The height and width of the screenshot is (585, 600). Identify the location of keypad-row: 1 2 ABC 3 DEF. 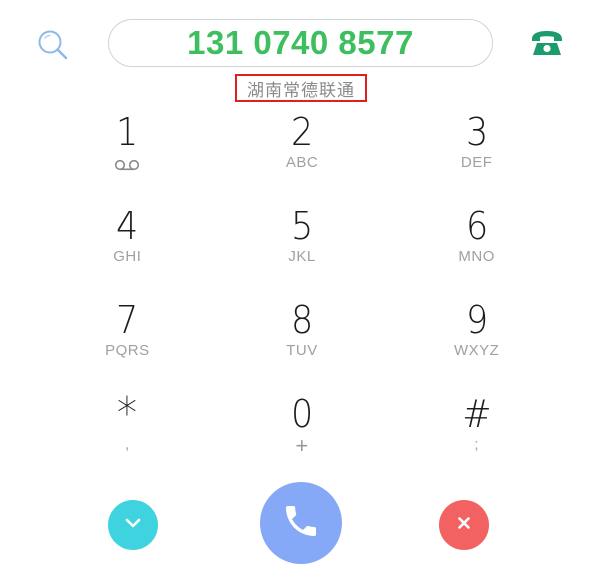
(302, 153).